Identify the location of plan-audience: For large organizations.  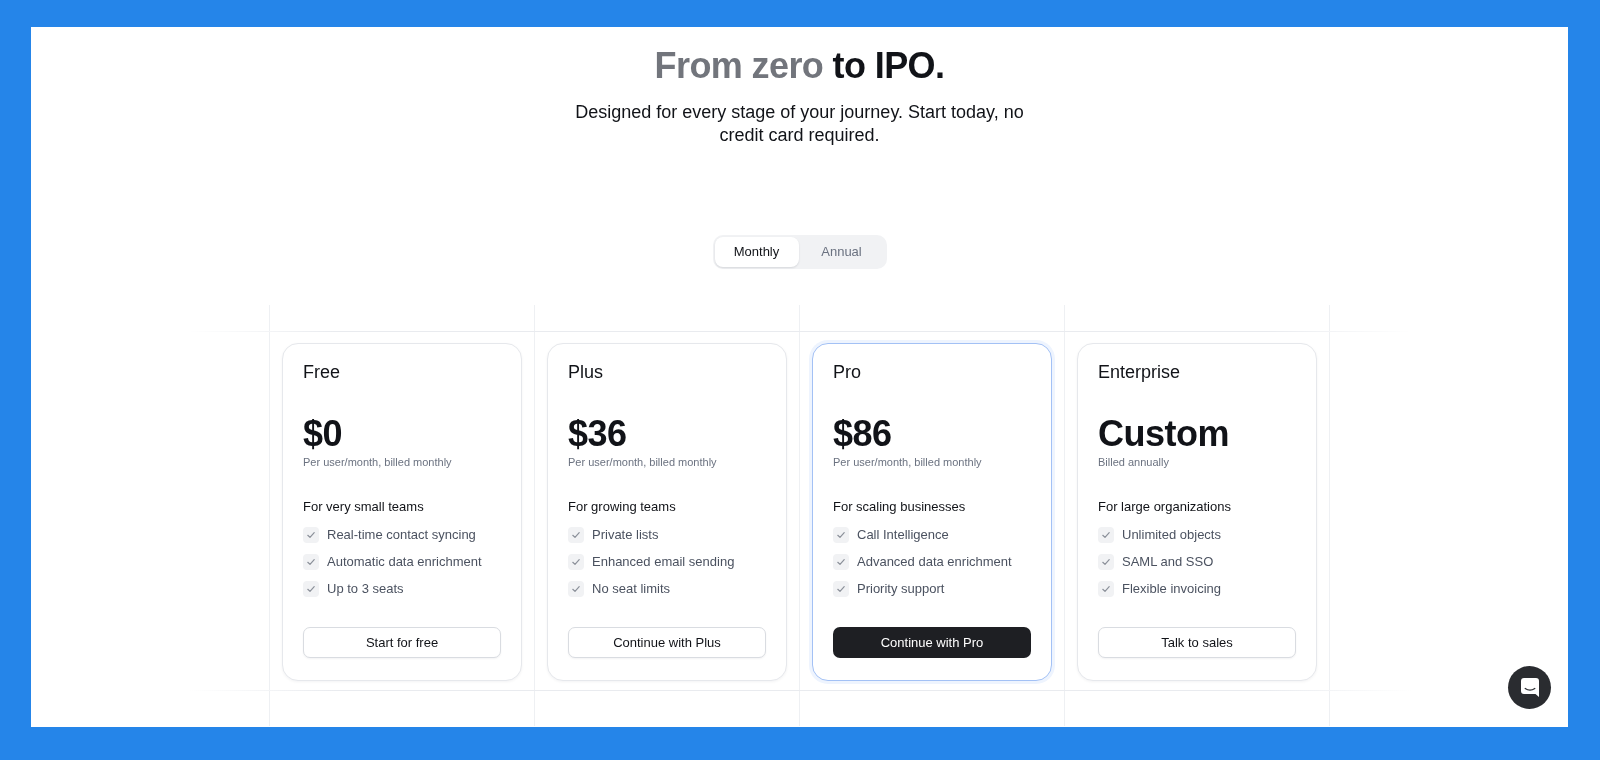
(1164, 507).